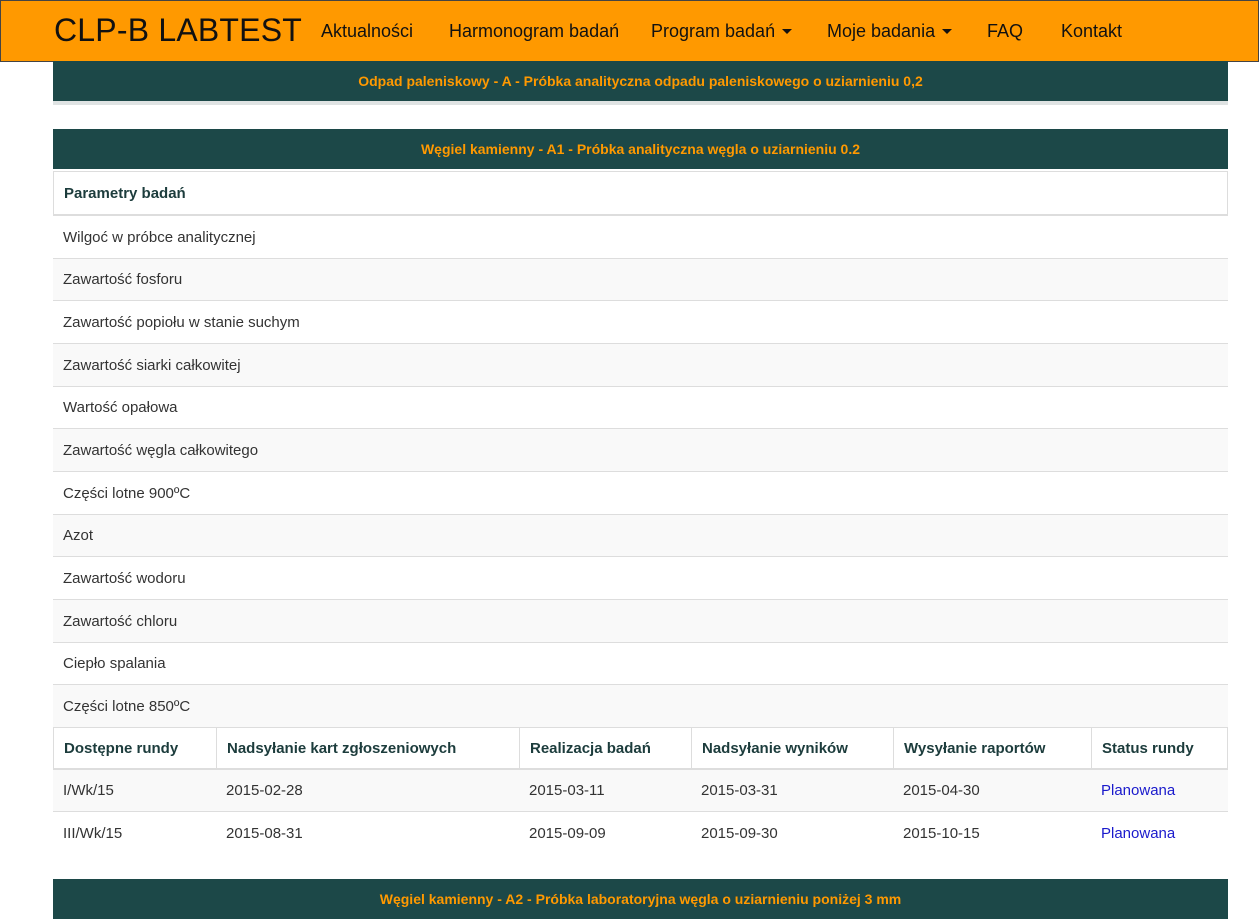  What do you see at coordinates (640, 364) in the screenshot?
I see `table-row: Zawartość siarki całkowitej` at bounding box center [640, 364].